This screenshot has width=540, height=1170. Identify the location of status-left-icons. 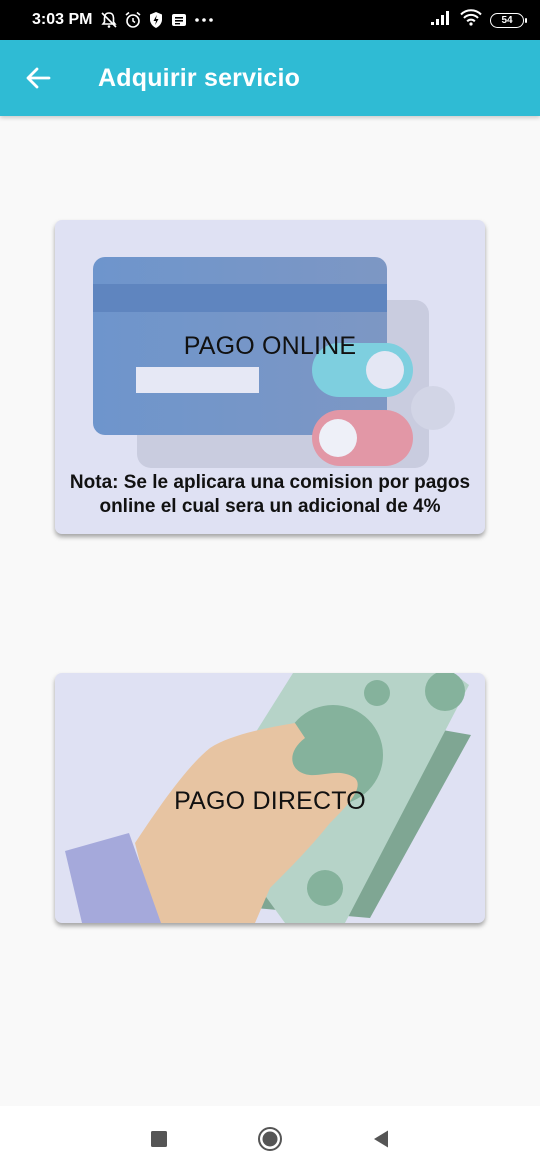
(157, 20).